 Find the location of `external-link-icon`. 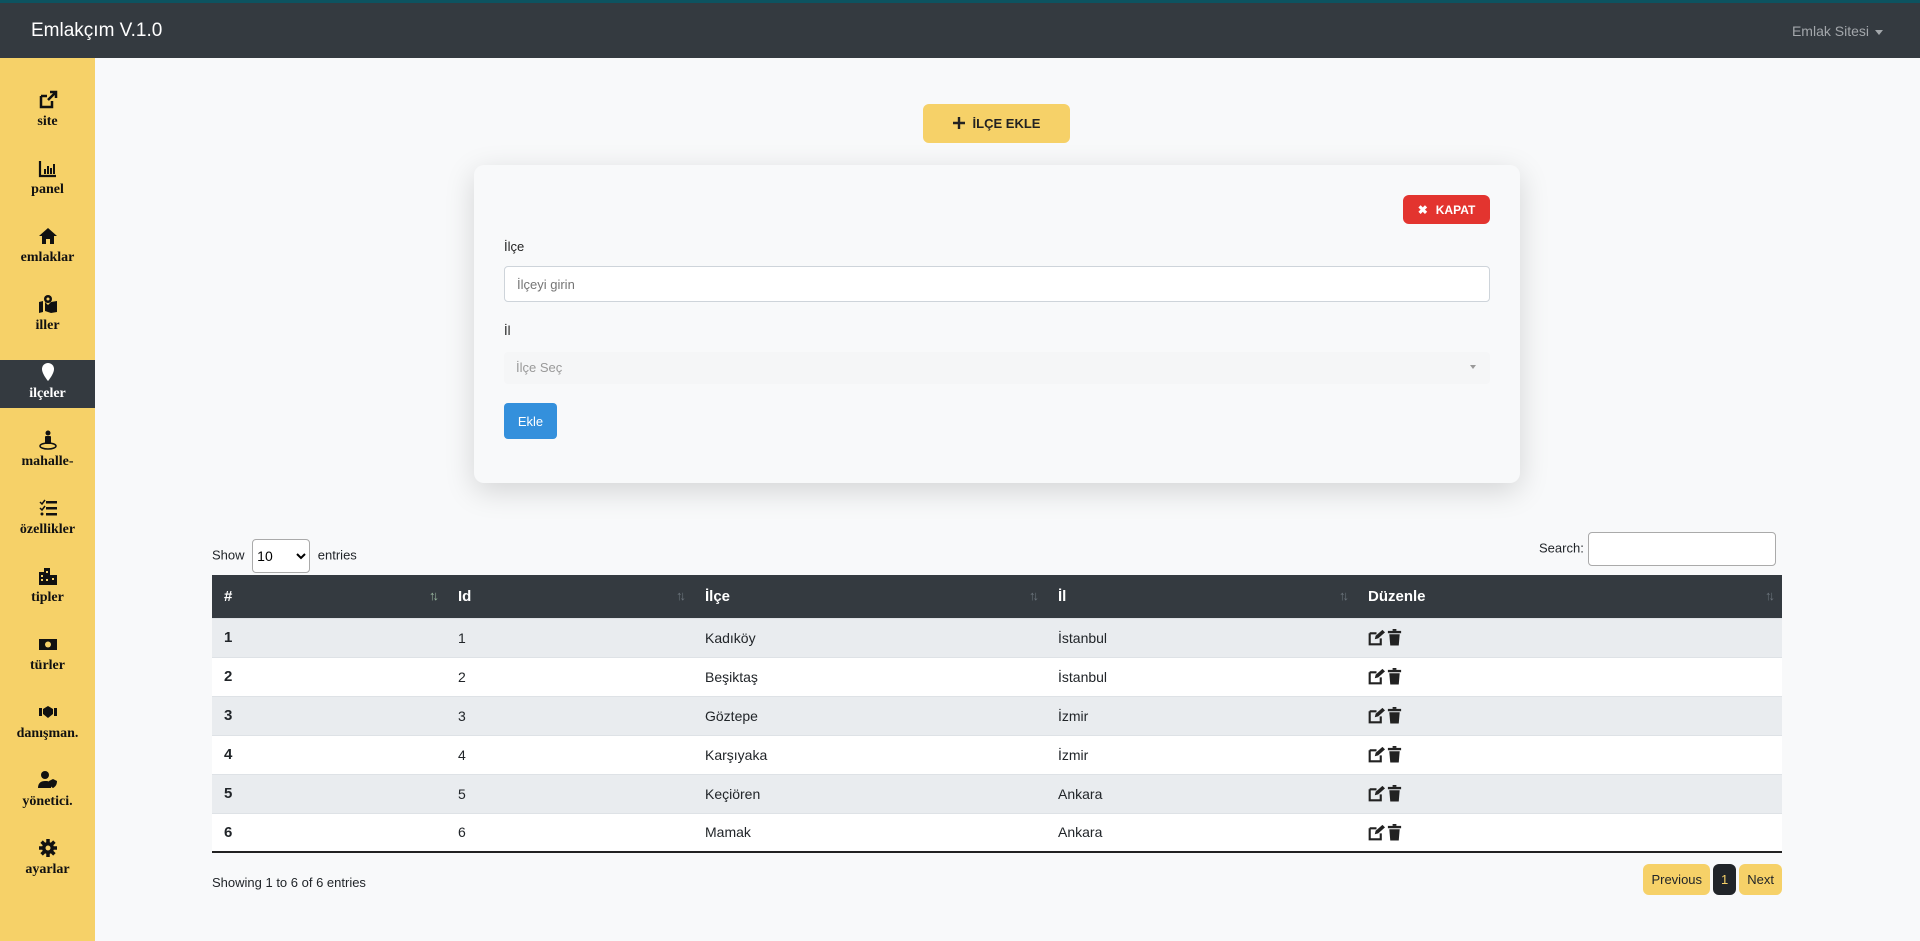

external-link-icon is located at coordinates (48, 99).